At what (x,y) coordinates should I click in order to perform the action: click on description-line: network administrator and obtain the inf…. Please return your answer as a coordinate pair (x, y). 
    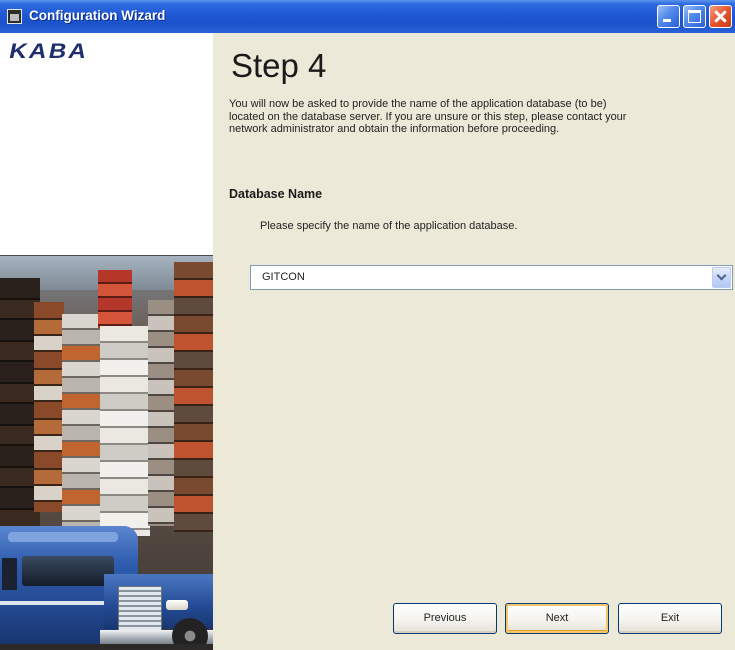
    Looking at the image, I should click on (394, 129).